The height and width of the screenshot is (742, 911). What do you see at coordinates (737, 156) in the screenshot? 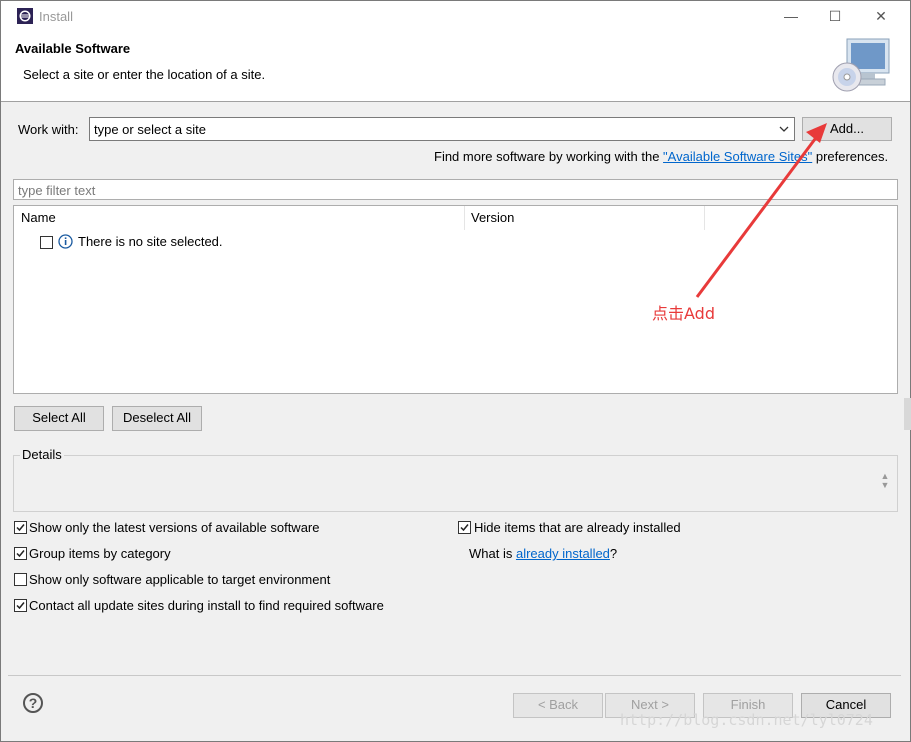
I see `available-sites-link: "Available Software Sites"` at bounding box center [737, 156].